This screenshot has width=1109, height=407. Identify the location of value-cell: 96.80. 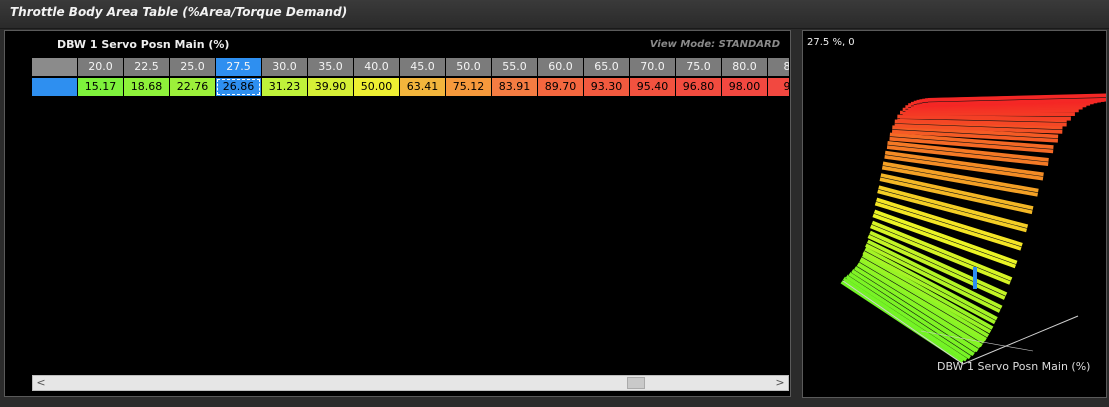
(698, 87).